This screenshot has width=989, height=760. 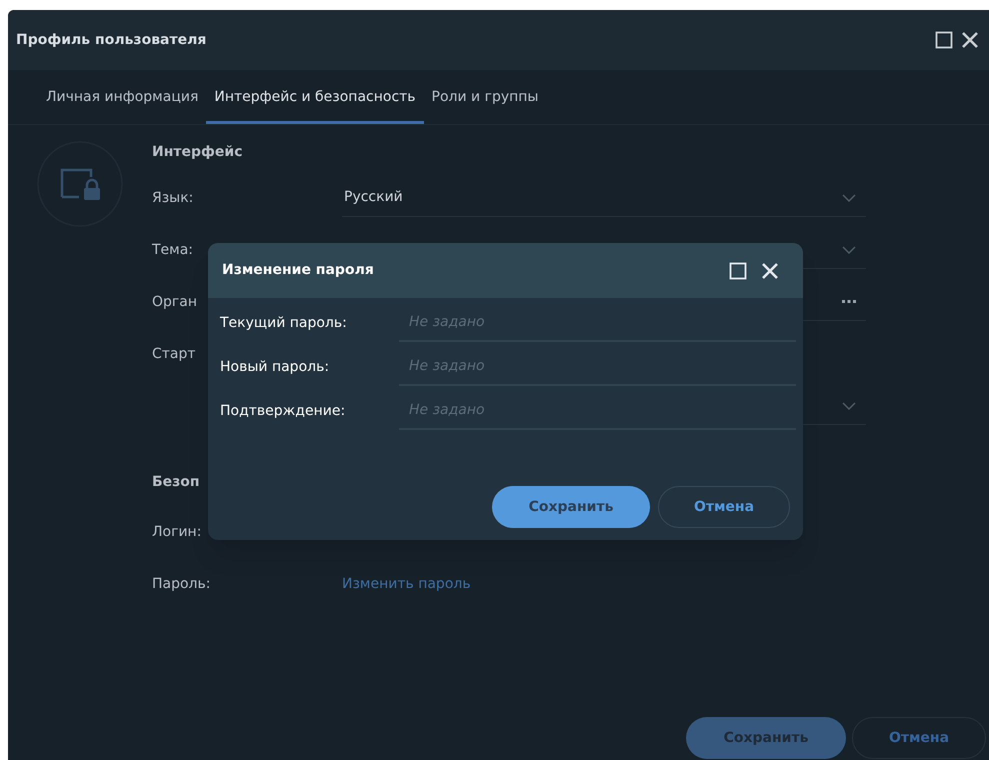 I want to click on dropdown: Русский, so click(x=604, y=198).